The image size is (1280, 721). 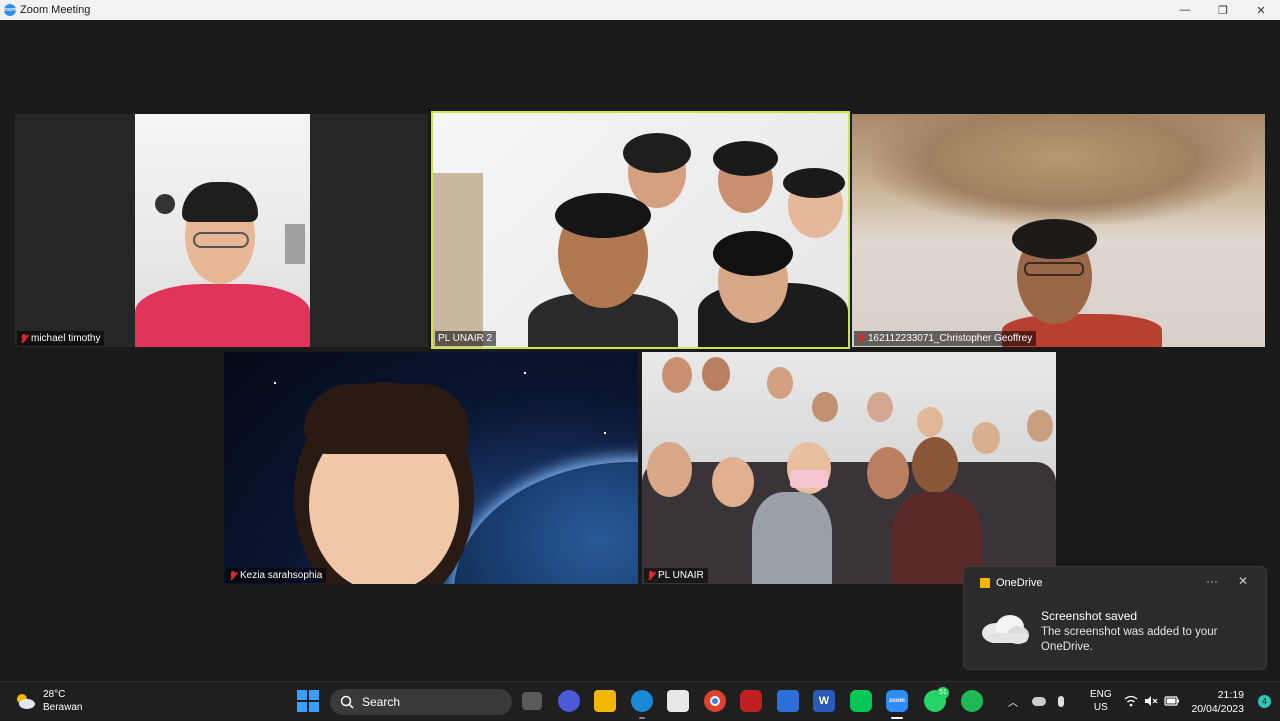 What do you see at coordinates (1047, 701) in the screenshot?
I see `system-tray: ︿` at bounding box center [1047, 701].